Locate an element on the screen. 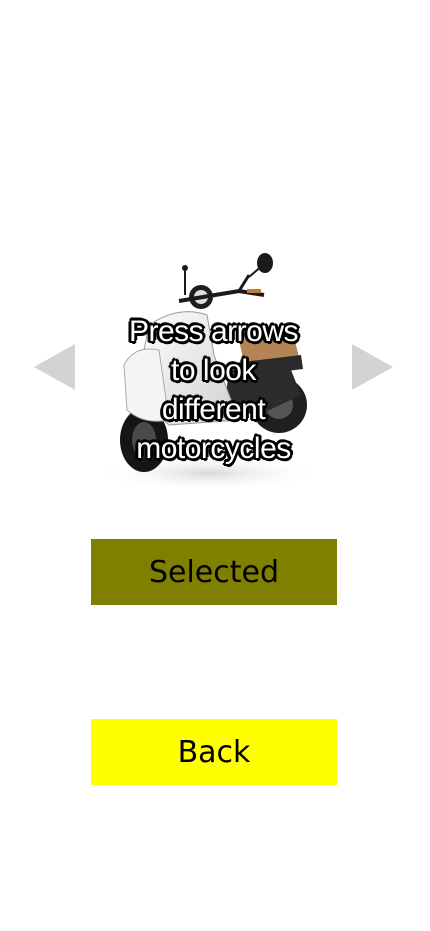 The width and height of the screenshot is (430, 931). selected-button: Selected is located at coordinates (214, 572).